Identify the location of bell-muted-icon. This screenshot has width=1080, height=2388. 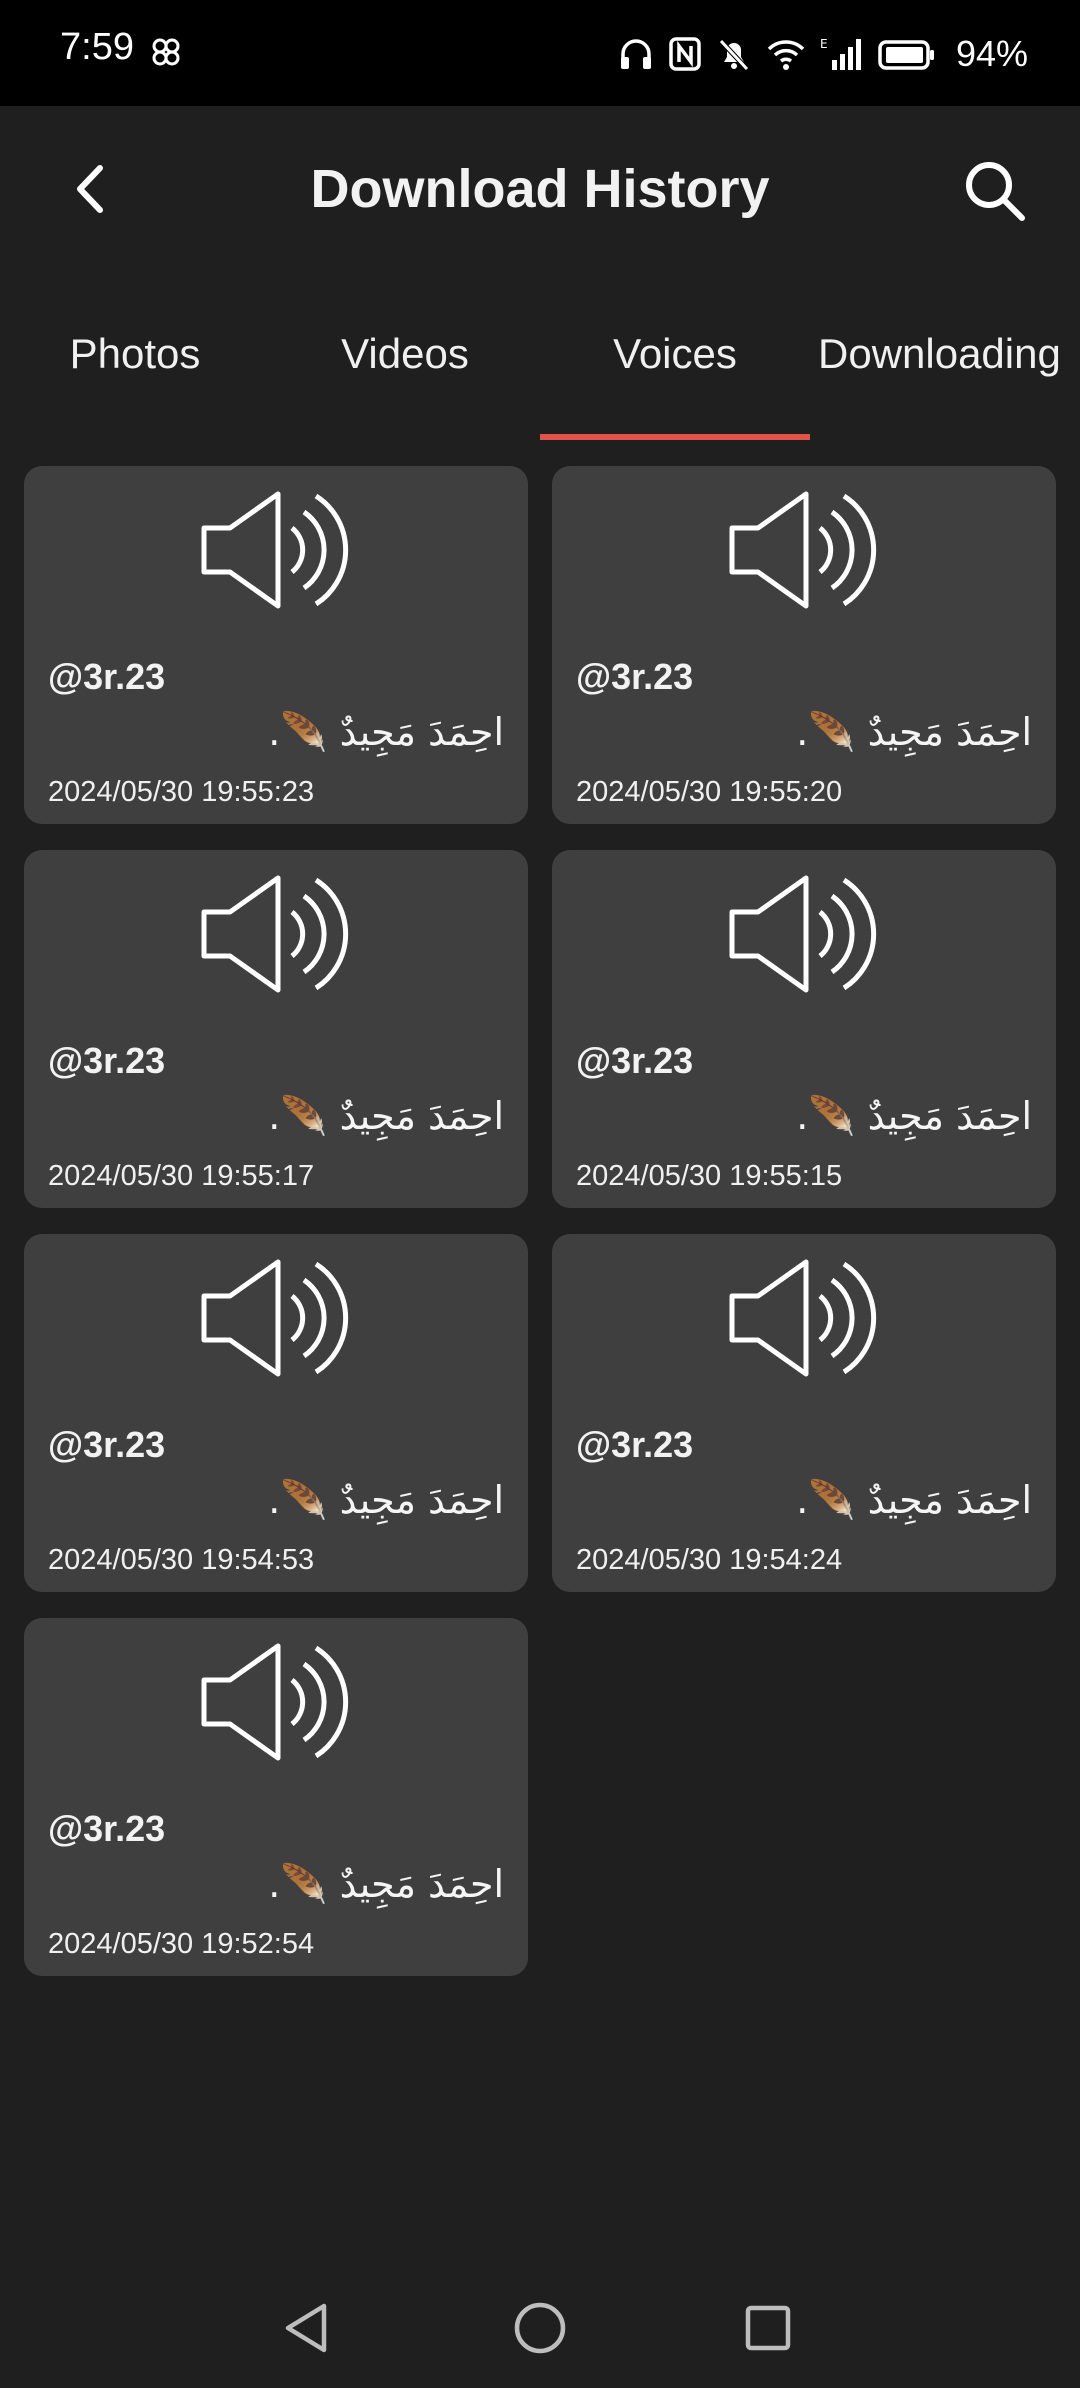
(734, 55).